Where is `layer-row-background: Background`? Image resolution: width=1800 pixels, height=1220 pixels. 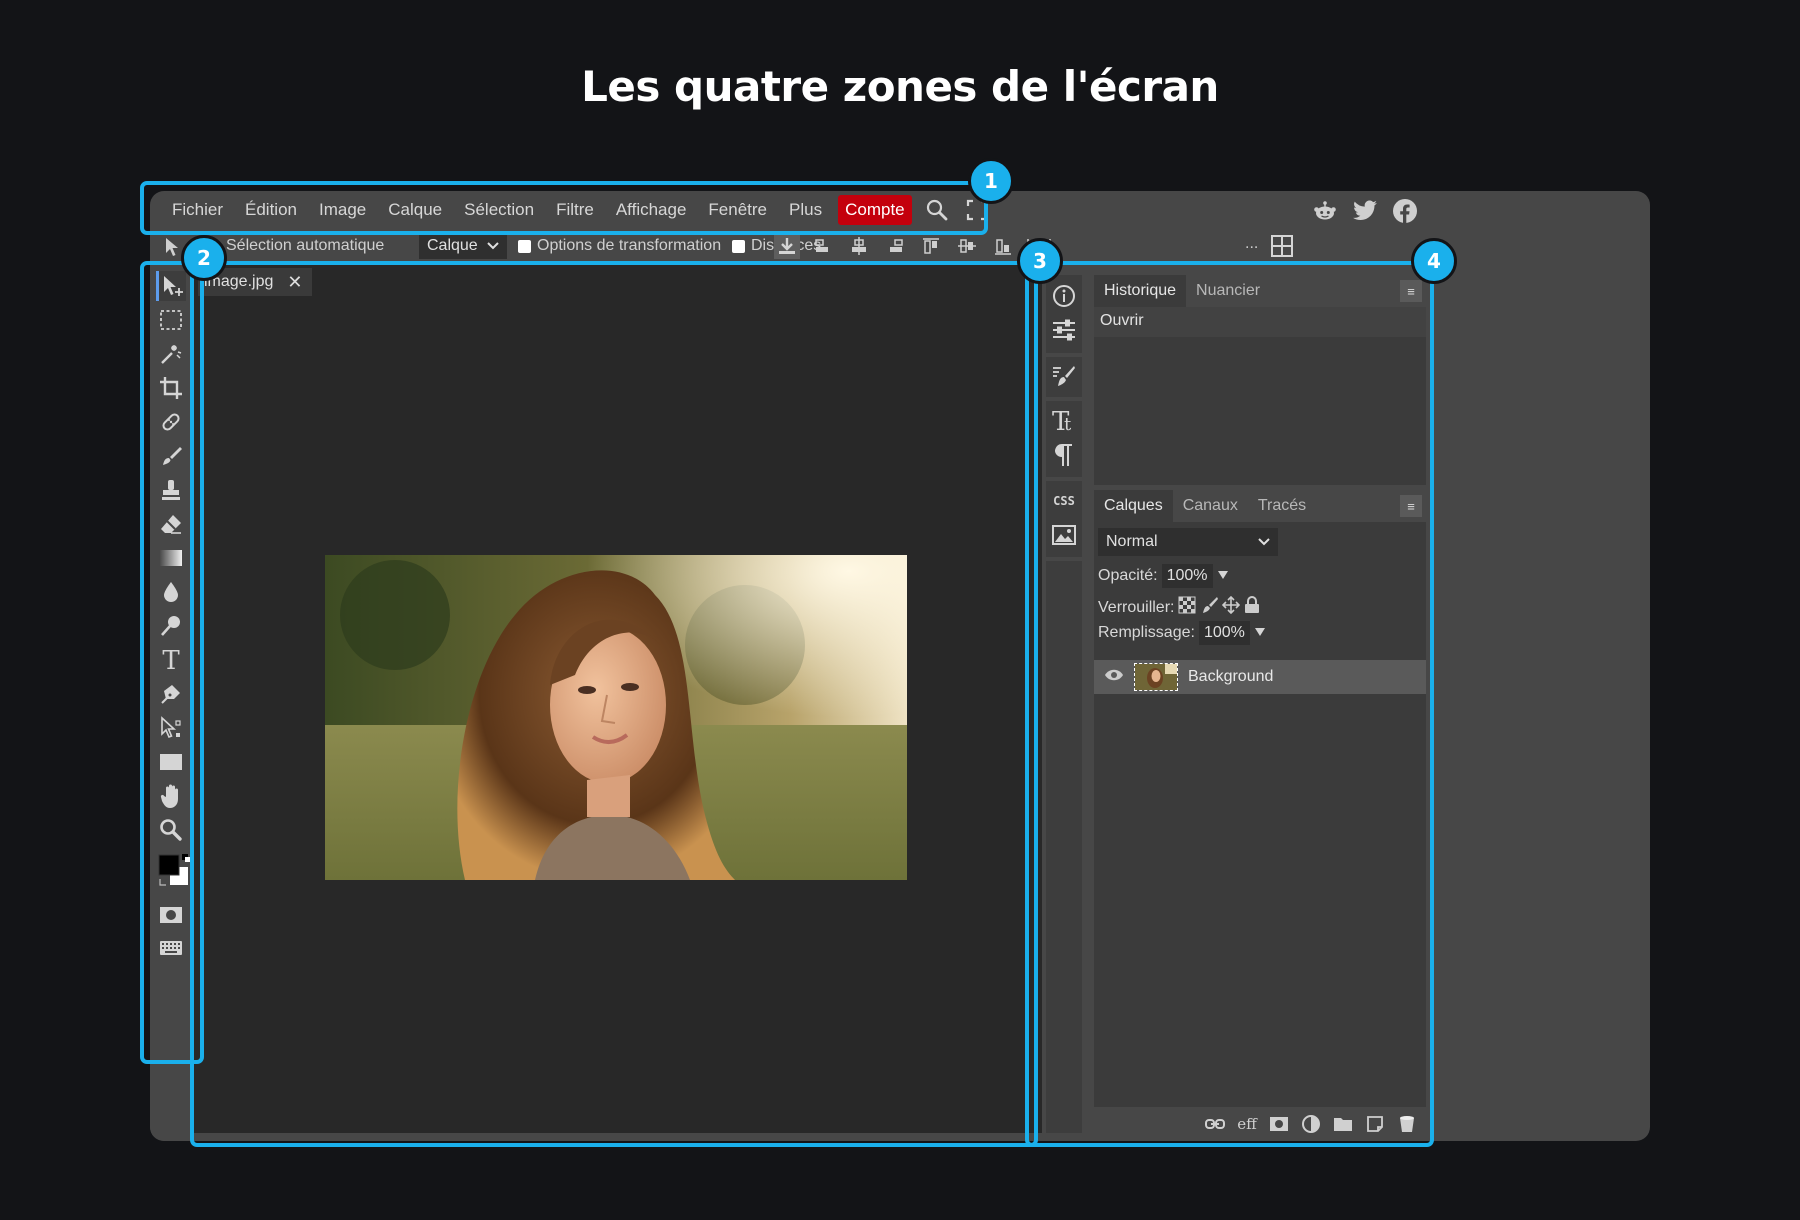 layer-row-background: Background is located at coordinates (1260, 677).